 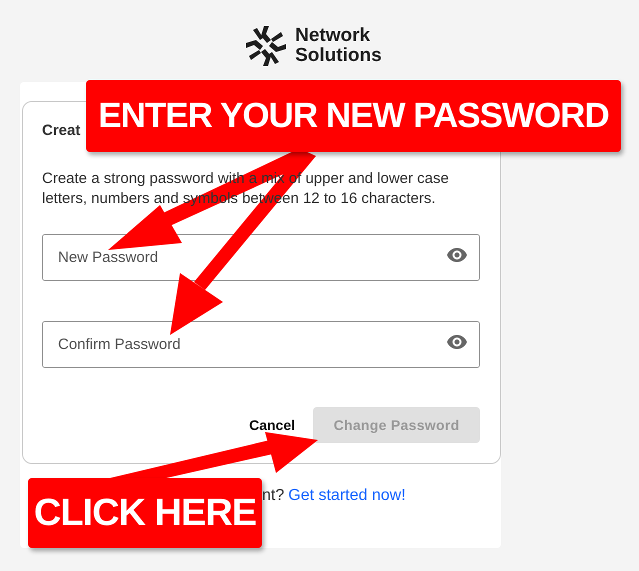 What do you see at coordinates (266, 46) in the screenshot?
I see `logo-icon` at bounding box center [266, 46].